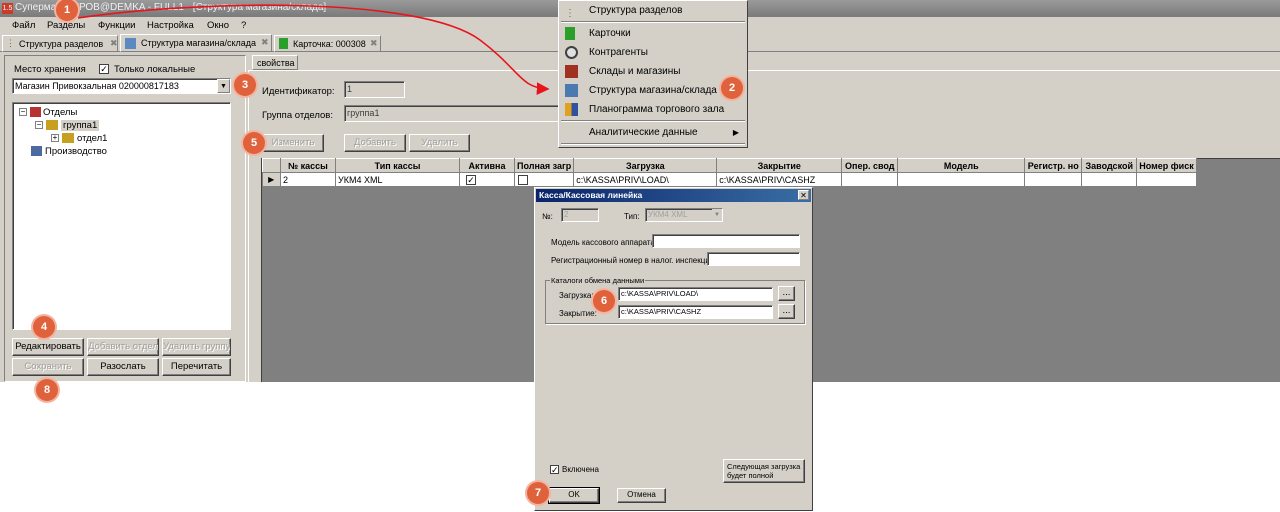 The width and height of the screenshot is (1280, 512). What do you see at coordinates (598, 280) in the screenshot?
I see `catalogs-label: Каталоги обмена данными` at bounding box center [598, 280].